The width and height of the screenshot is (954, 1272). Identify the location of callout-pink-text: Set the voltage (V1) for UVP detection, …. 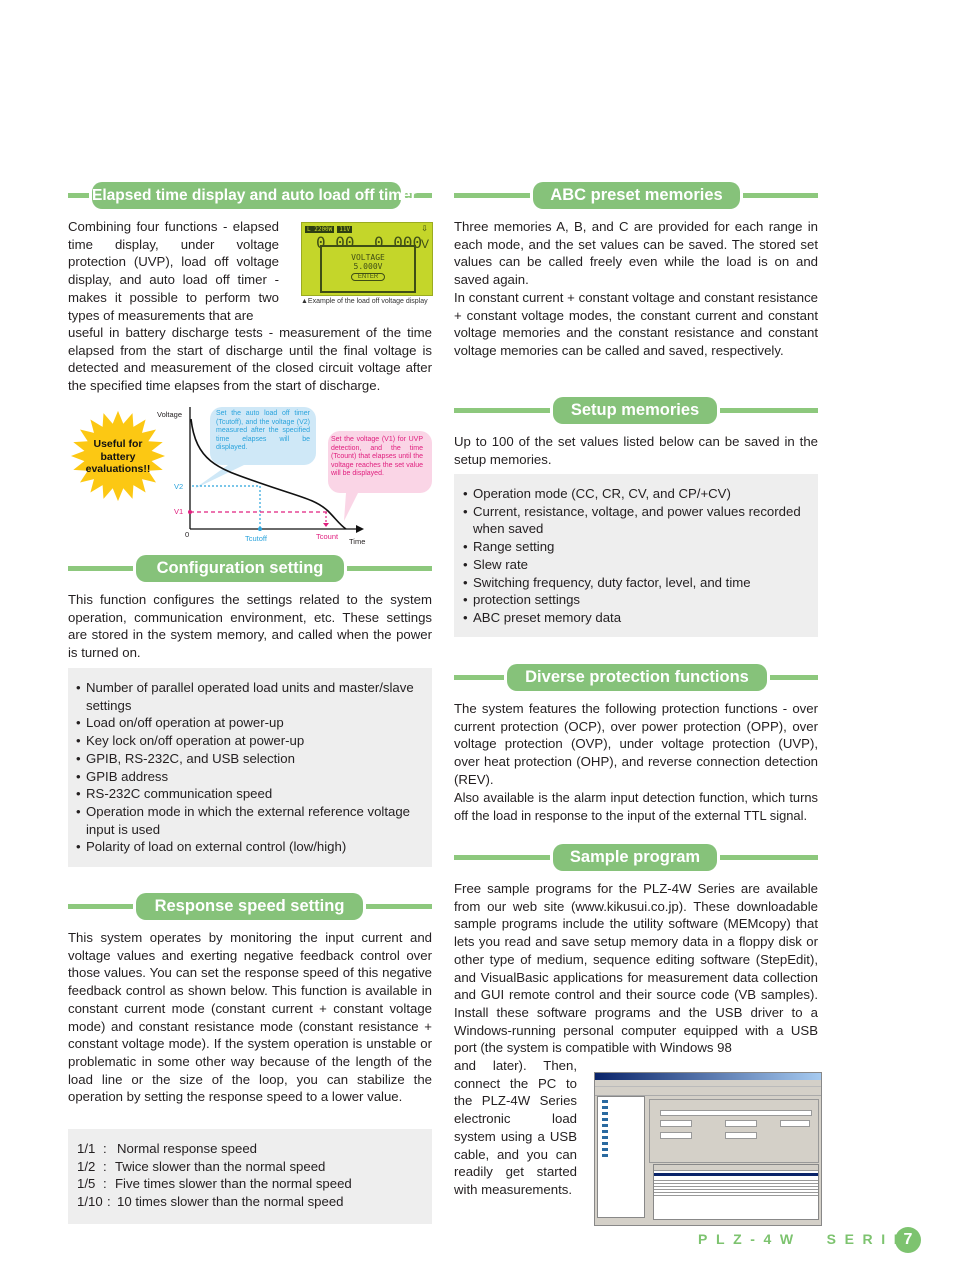
(377, 457).